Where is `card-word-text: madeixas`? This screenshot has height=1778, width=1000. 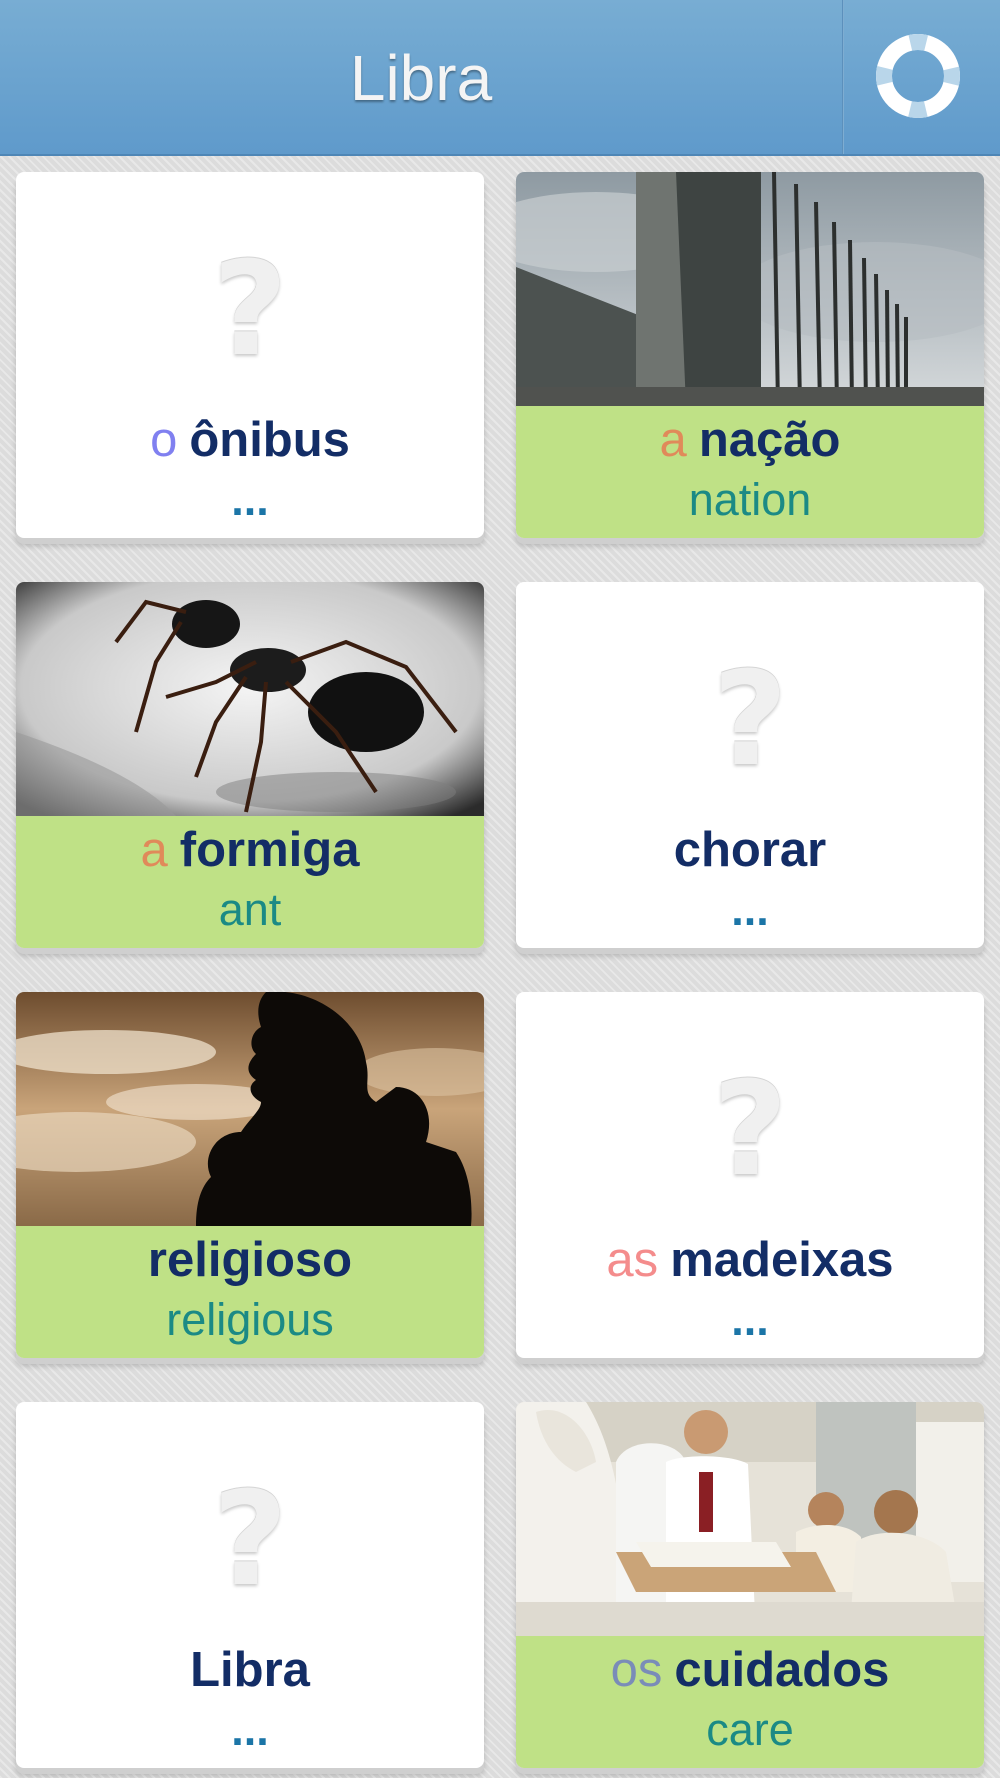
card-word-text: madeixas is located at coordinates (782, 1260).